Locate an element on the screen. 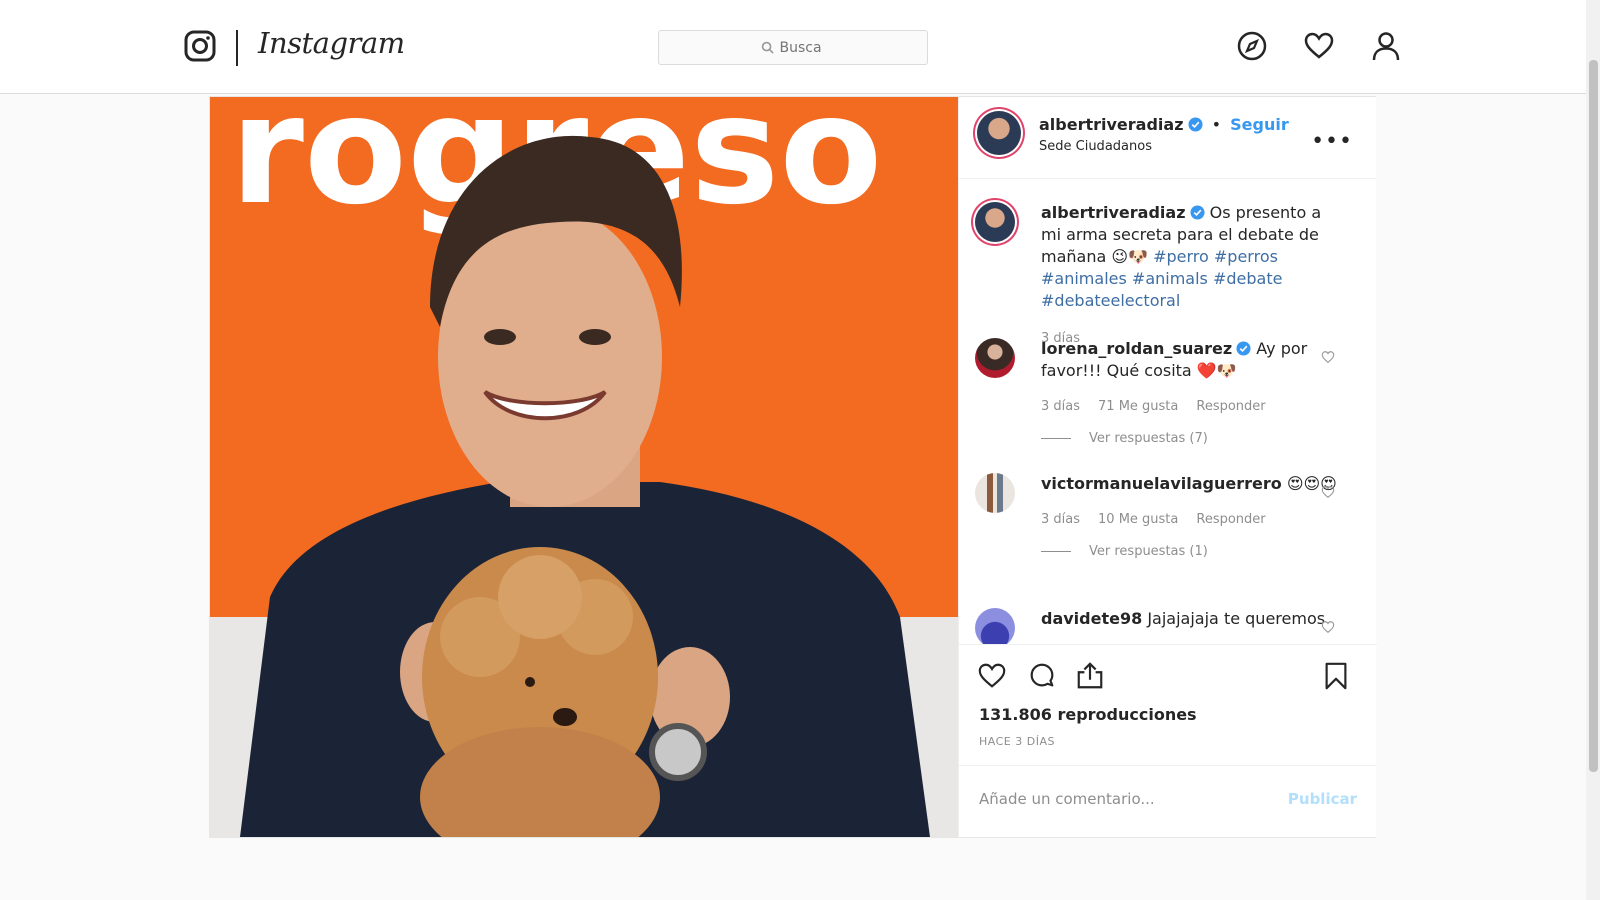 This screenshot has width=1600, height=900. comment-item: davidete98 Jajajajaja te queremos is located at coordinates (1170, 626).